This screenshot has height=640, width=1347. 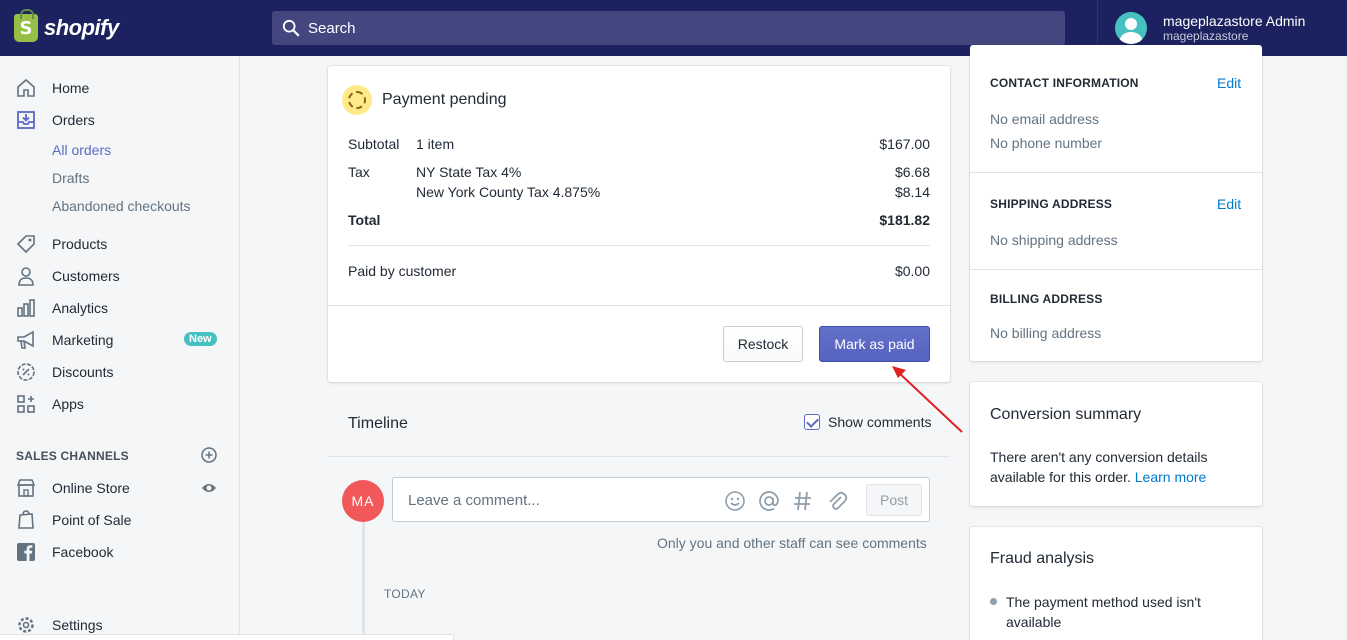 I want to click on contact-phone: No phone number, so click(x=1046, y=143).